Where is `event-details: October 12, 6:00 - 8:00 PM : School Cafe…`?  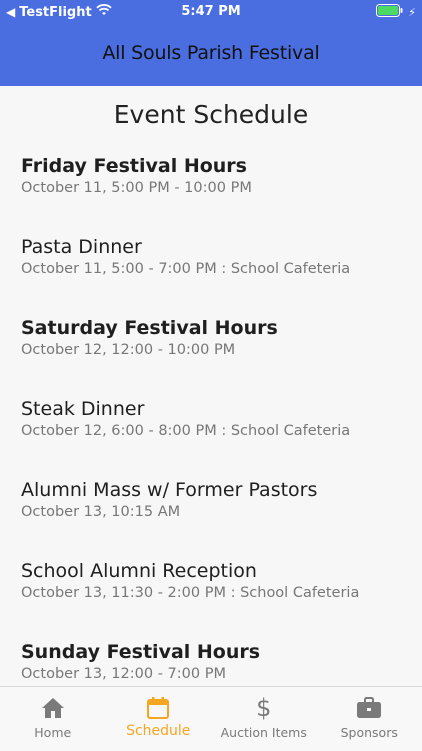 event-details: October 12, 6:00 - 8:00 PM : School Cafe… is located at coordinates (221, 431).